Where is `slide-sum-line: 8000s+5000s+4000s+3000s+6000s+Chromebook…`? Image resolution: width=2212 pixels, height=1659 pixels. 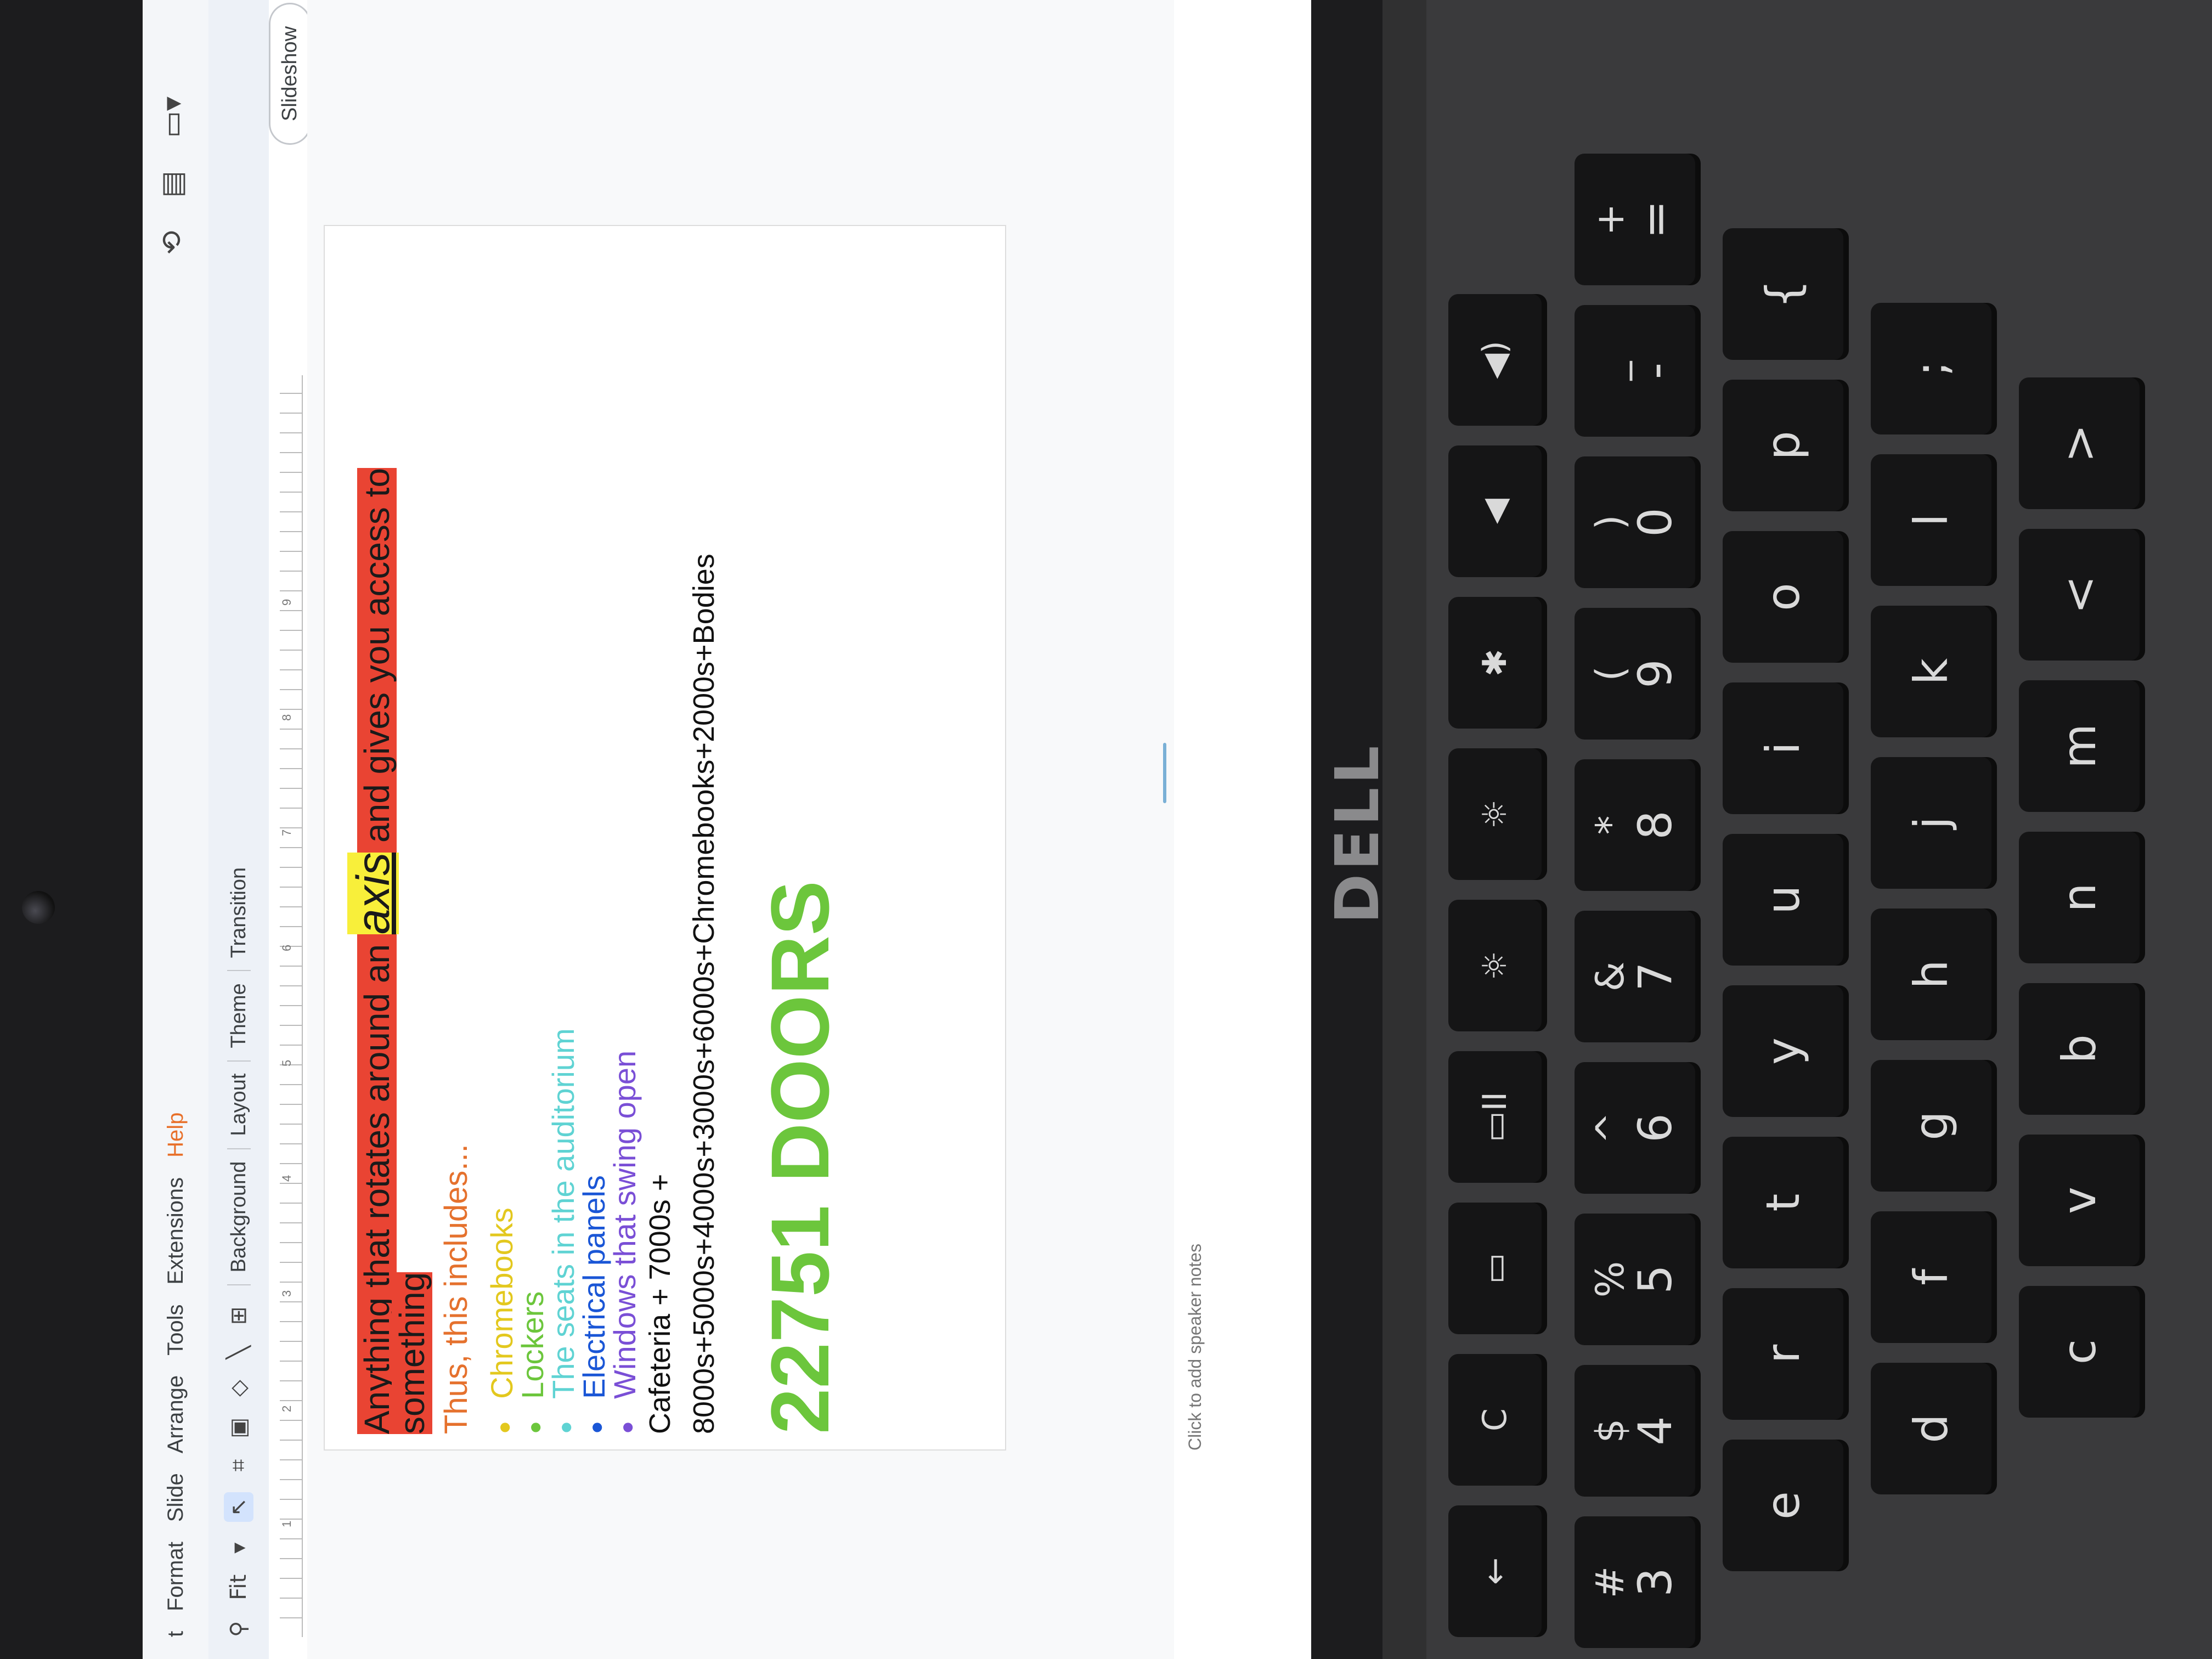
slide-sum-line: 8000s+5000s+4000s+3000s+6000s+Chromebook… is located at coordinates (704, 994).